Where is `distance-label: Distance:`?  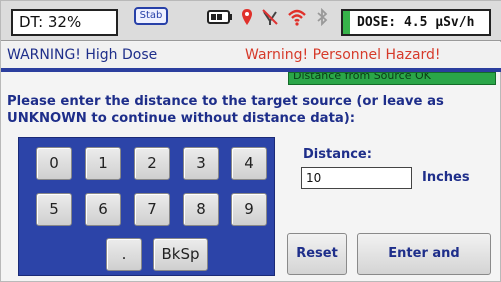 distance-label: Distance: is located at coordinates (337, 154).